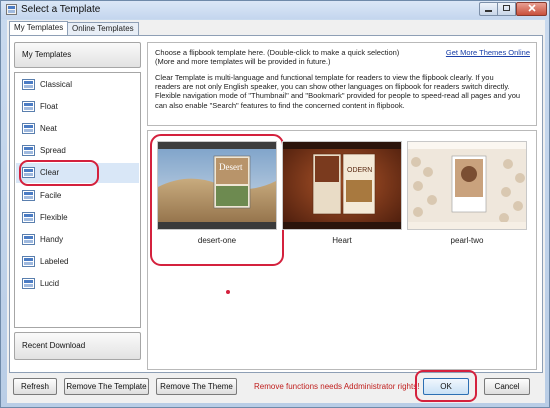 Image resolution: width=550 pixels, height=408 pixels. What do you see at coordinates (77, 218) in the screenshot?
I see `sidebar-item-flexible: Flexible` at bounding box center [77, 218].